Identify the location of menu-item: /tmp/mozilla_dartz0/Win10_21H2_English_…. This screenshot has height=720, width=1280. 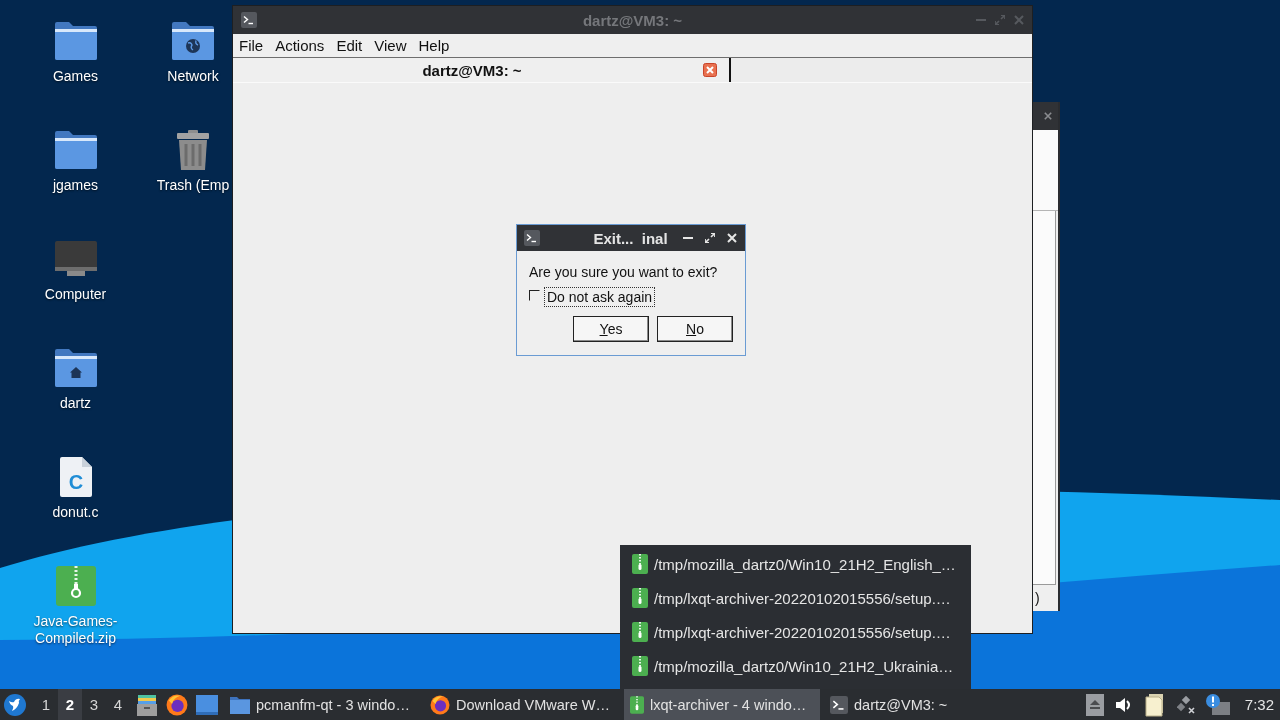
(795, 564).